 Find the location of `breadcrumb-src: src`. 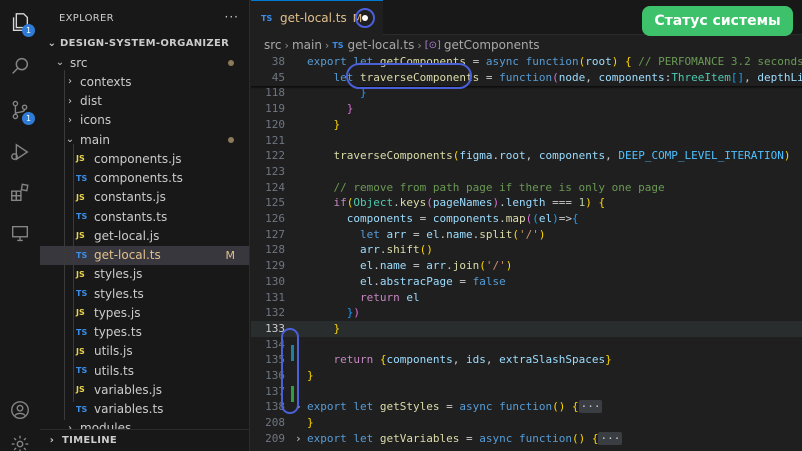

breadcrumb-src: src is located at coordinates (273, 45).